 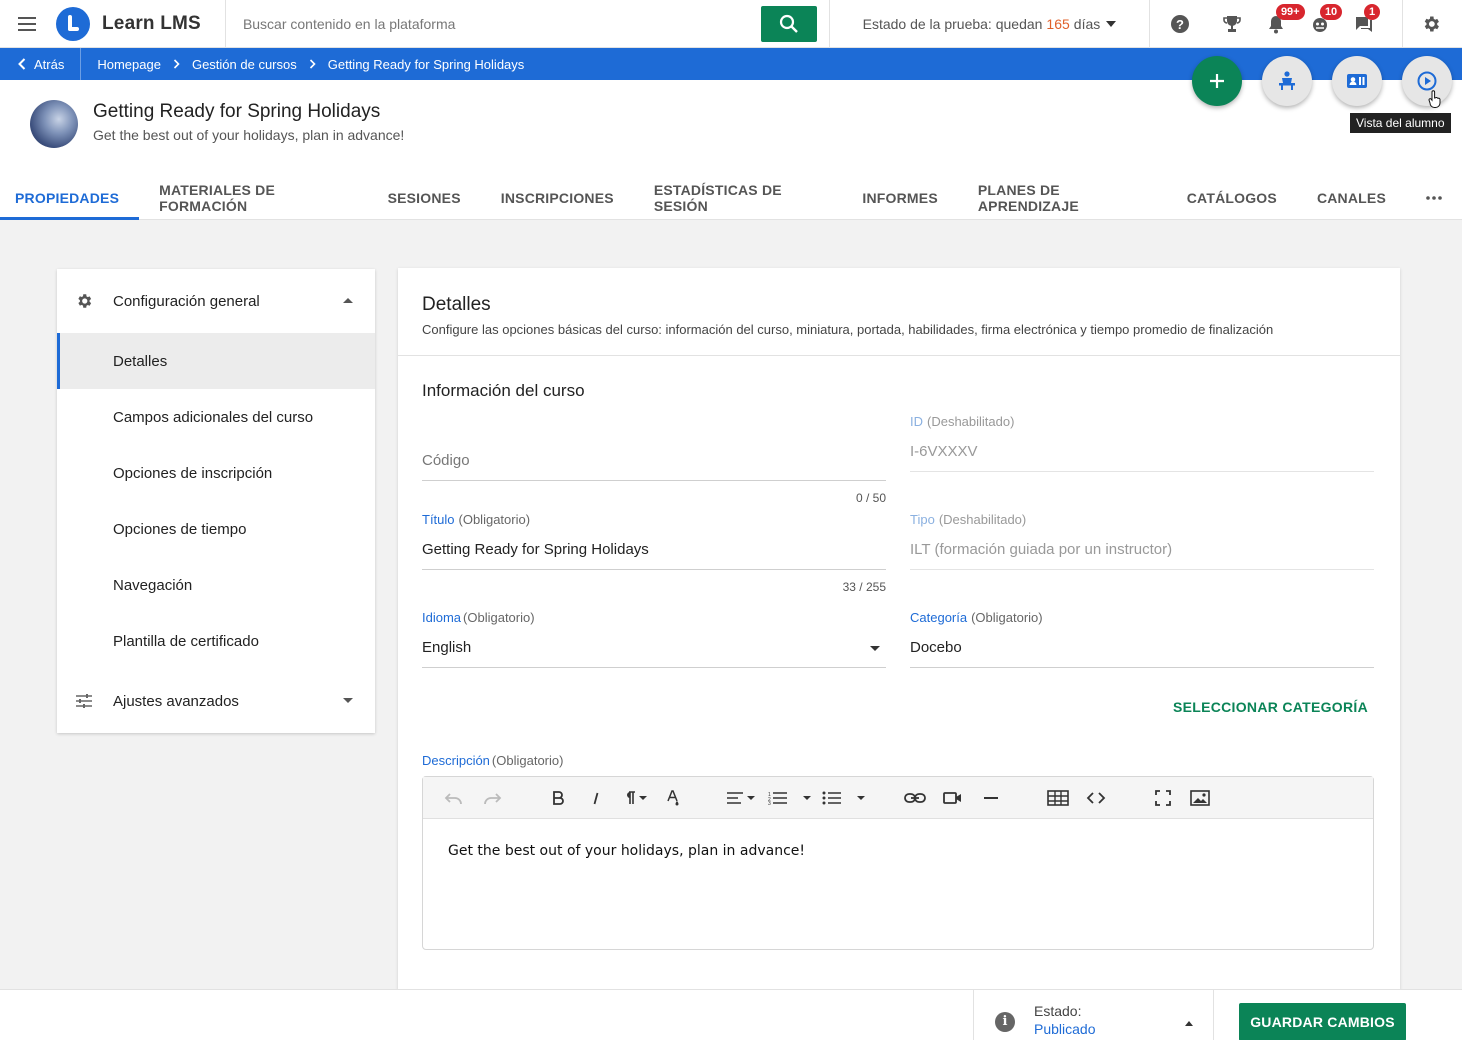 What do you see at coordinates (1200, 798) in the screenshot?
I see `insert-image-icon` at bounding box center [1200, 798].